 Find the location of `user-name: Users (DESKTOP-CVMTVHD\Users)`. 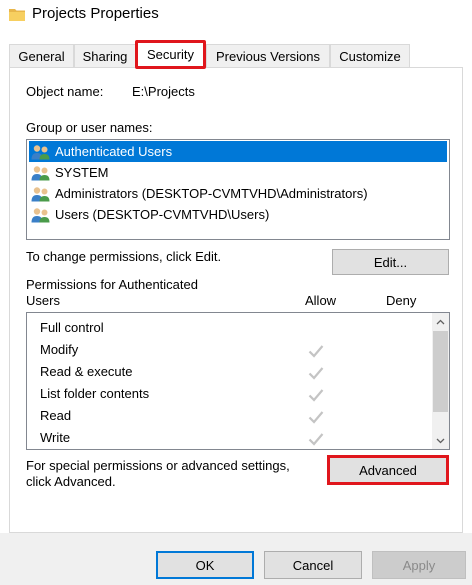

user-name: Users (DESKTOP-CVMTVHD\Users) is located at coordinates (162, 214).